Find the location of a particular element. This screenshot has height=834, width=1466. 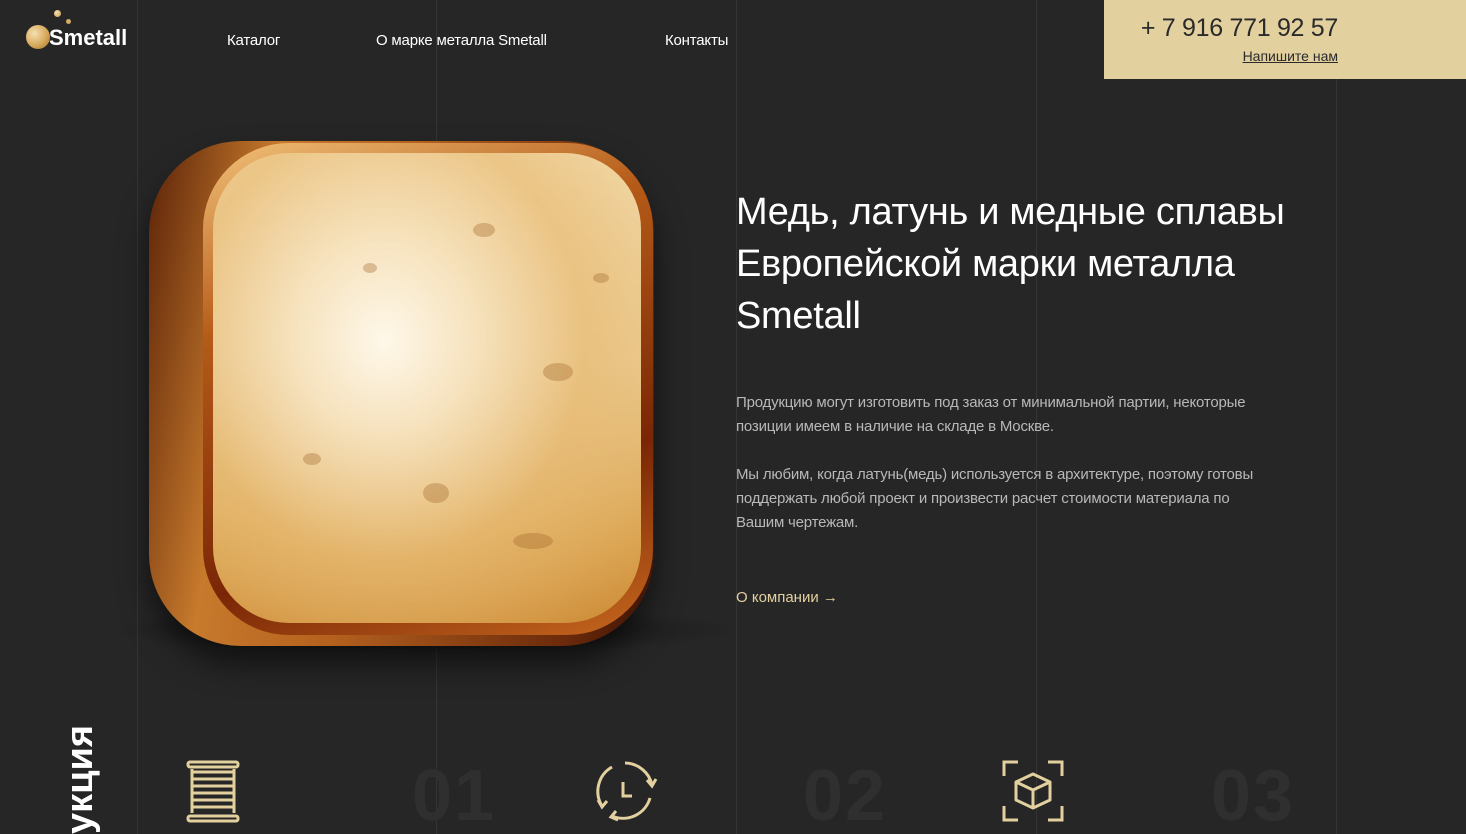

logo-sphere-icon is located at coordinates (38, 37).